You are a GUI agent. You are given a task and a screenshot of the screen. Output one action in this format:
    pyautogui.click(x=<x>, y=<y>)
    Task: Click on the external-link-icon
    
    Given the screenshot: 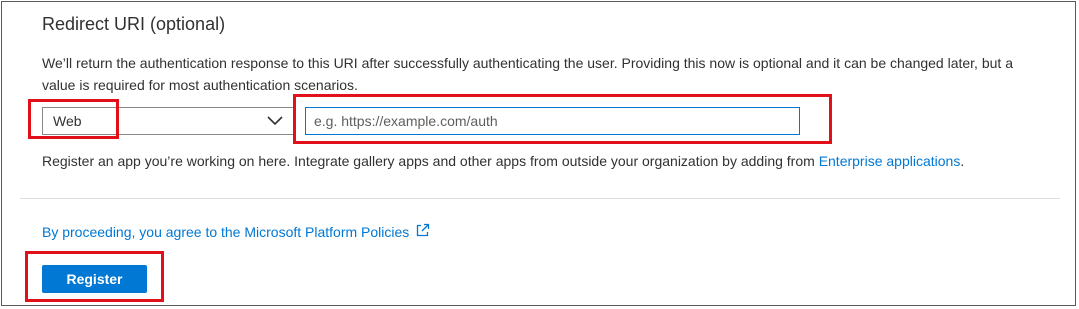 What is the action you would take?
    pyautogui.click(x=422, y=232)
    